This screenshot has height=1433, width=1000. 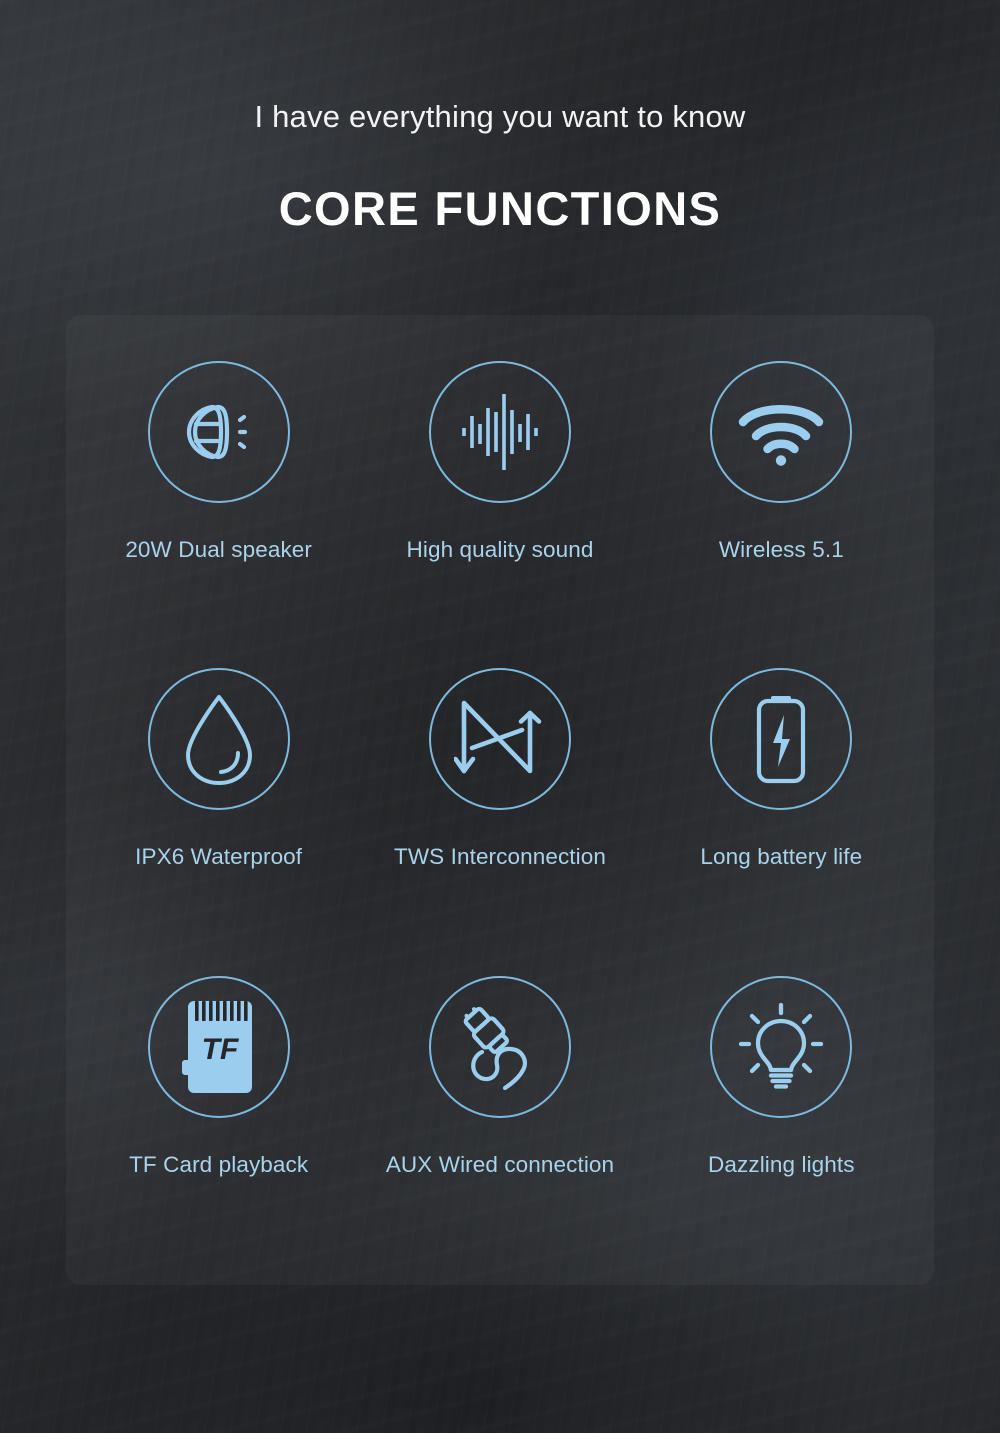 I want to click on audio-jack-cable-icon, so click(x=499, y=1046).